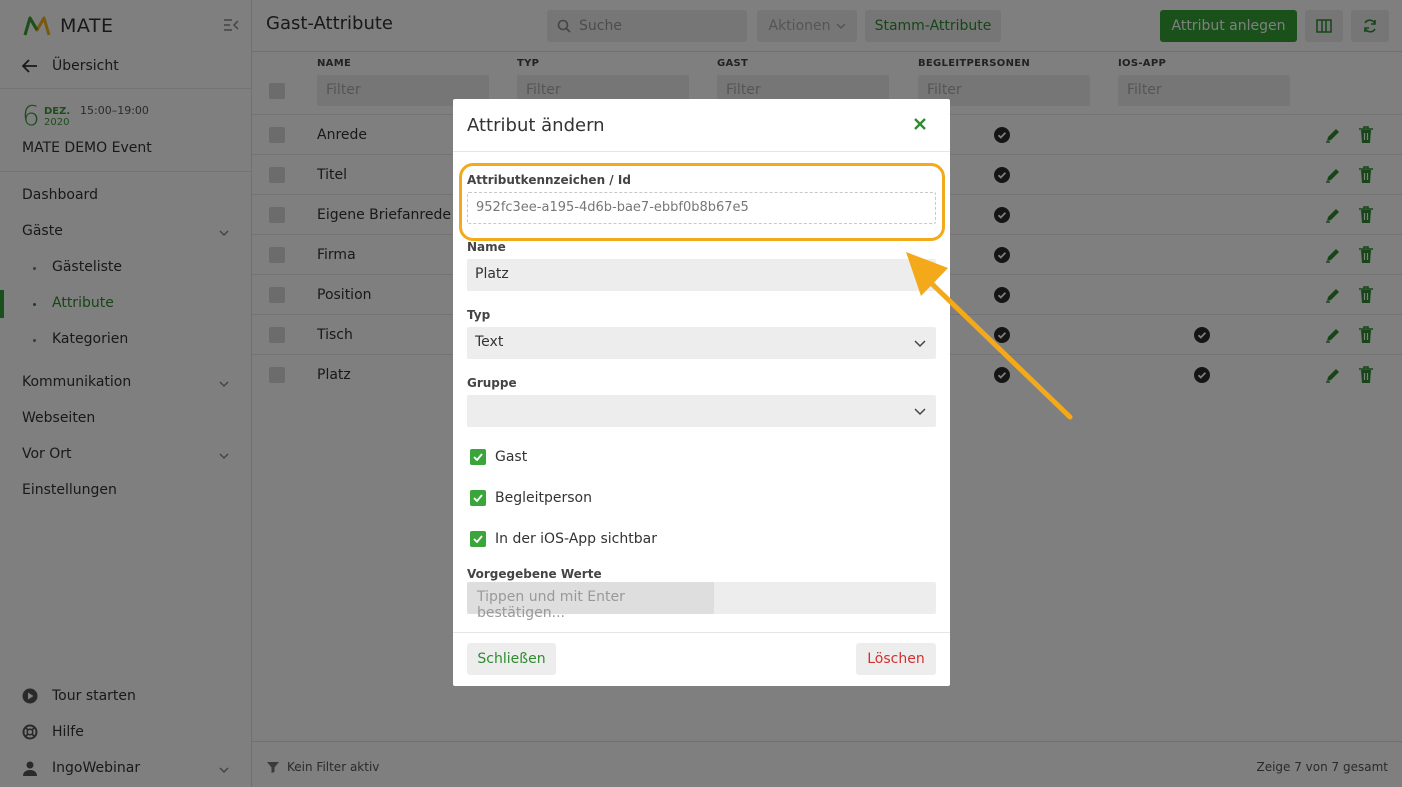 This screenshot has height=787, width=1402. I want to click on name-input: Platz, so click(701, 275).